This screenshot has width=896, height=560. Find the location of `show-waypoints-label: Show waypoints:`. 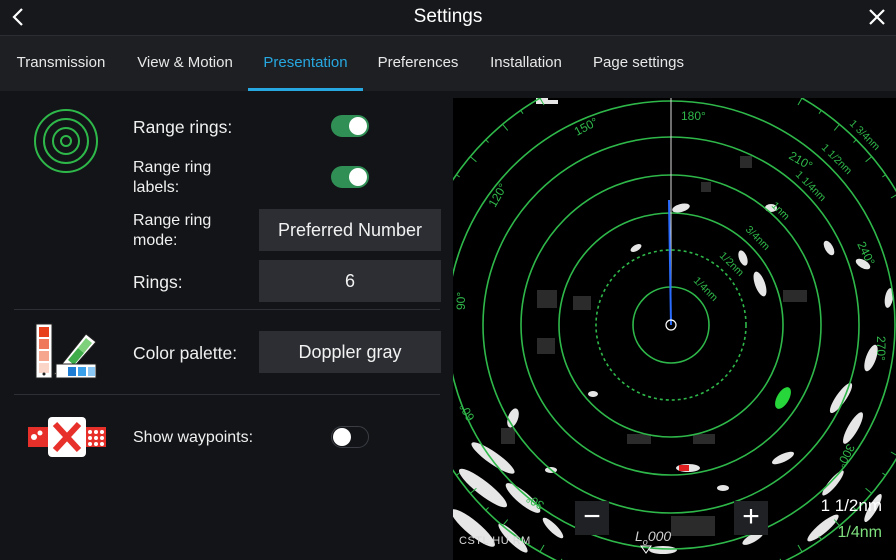

show-waypoints-label: Show waypoints: is located at coordinates (193, 437).